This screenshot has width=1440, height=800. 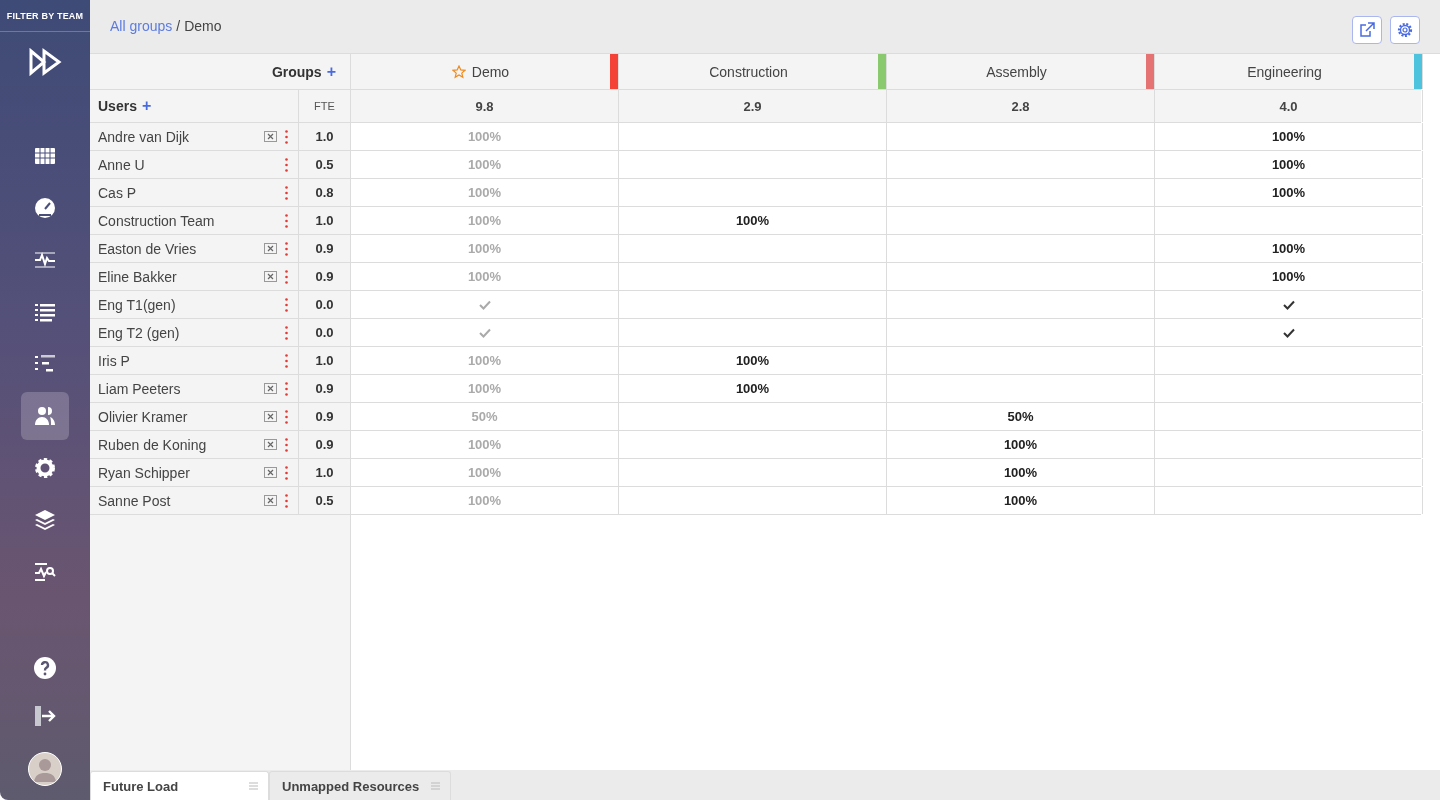 I want to click on add-group-button: +, so click(x=331, y=71).